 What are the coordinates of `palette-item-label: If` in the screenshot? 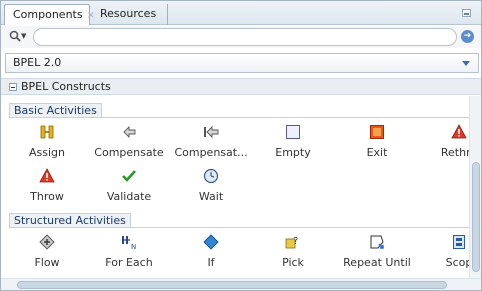 It's located at (211, 262).